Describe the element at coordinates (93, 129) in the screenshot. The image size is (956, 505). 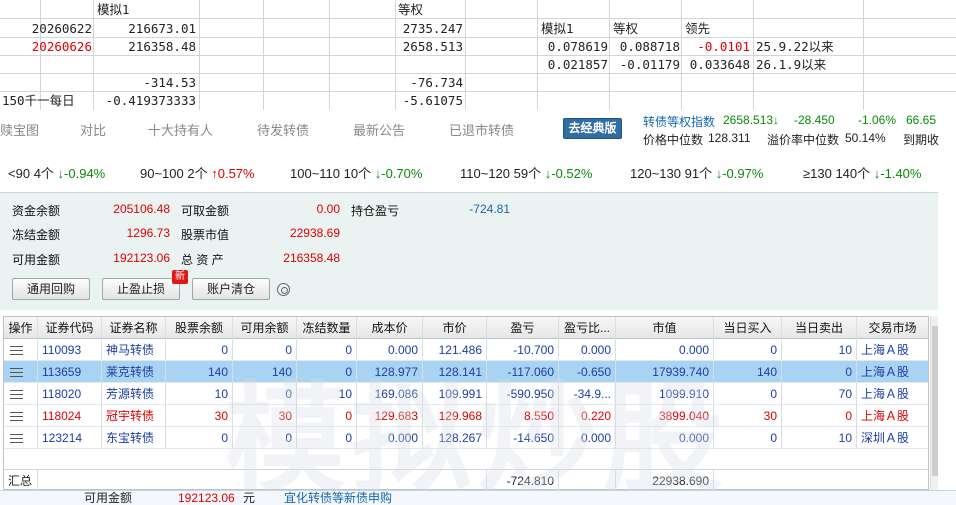
I see `tab-compare: 对比` at that location.